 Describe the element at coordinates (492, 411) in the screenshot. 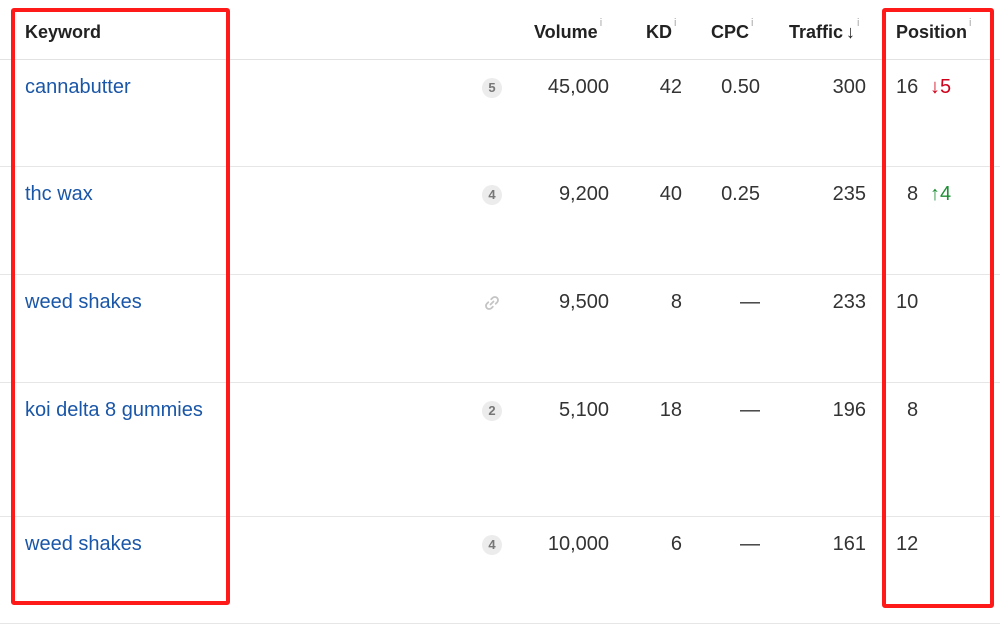

I see `serp-features-count-badge: 2` at that location.